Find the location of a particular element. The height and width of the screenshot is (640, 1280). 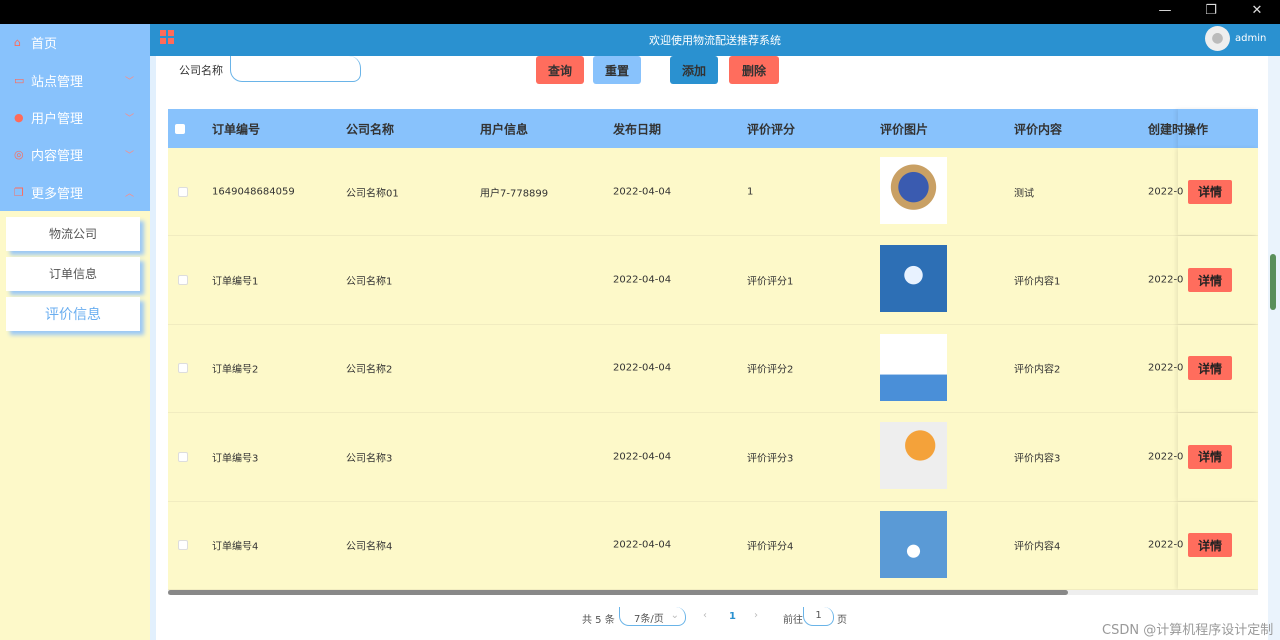

header-company: 公司名称 is located at coordinates (370, 128).